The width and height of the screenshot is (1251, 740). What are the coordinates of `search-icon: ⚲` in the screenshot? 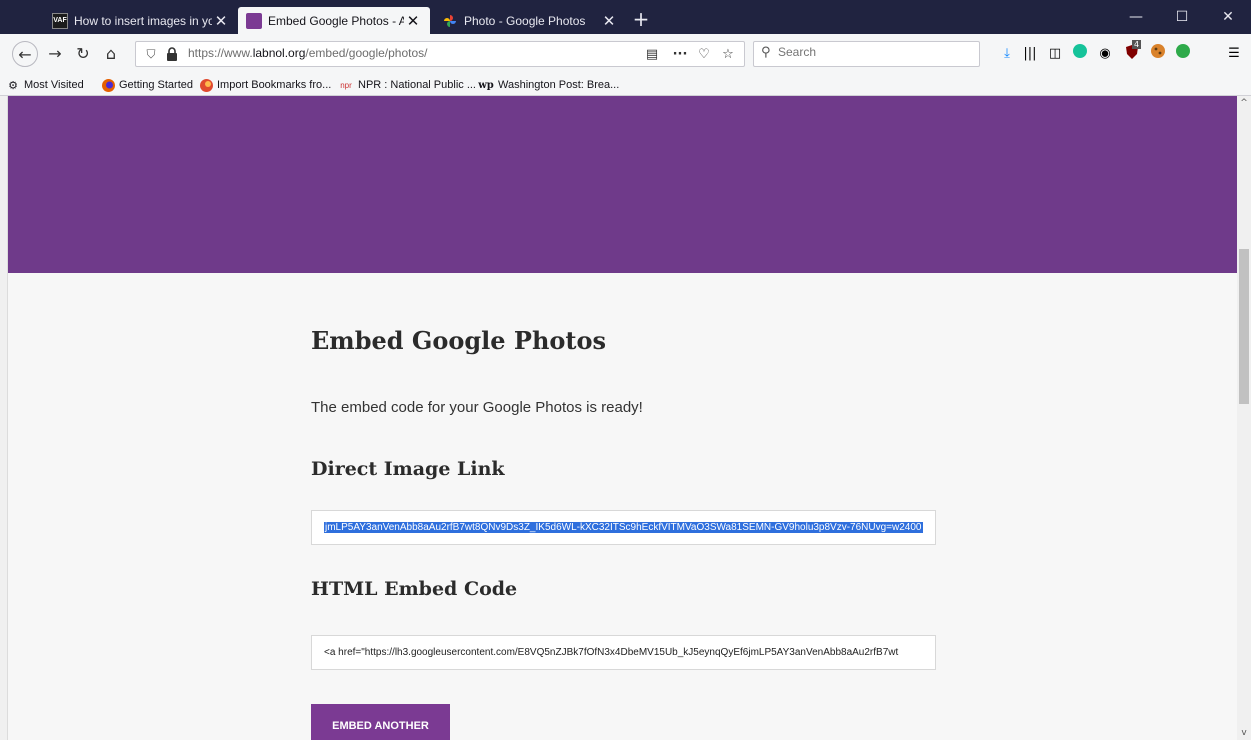 It's located at (766, 52).